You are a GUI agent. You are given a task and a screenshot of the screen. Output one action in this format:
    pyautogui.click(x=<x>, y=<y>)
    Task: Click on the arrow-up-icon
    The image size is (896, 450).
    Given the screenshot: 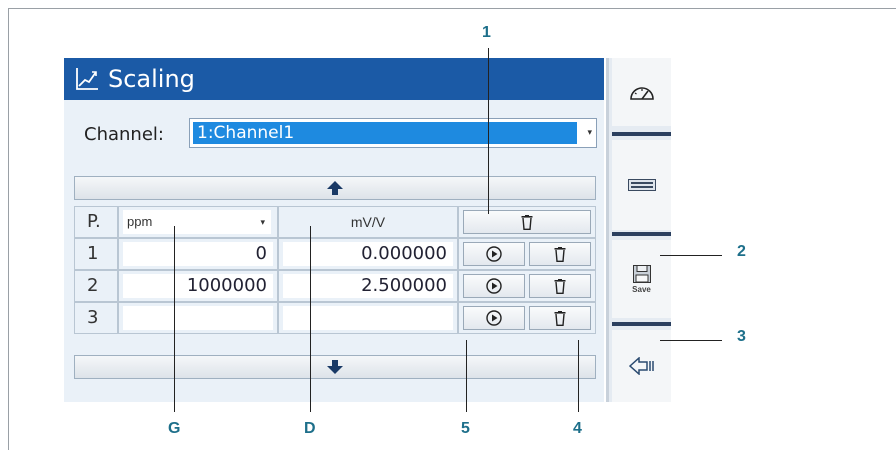 What is the action you would take?
    pyautogui.click(x=335, y=188)
    